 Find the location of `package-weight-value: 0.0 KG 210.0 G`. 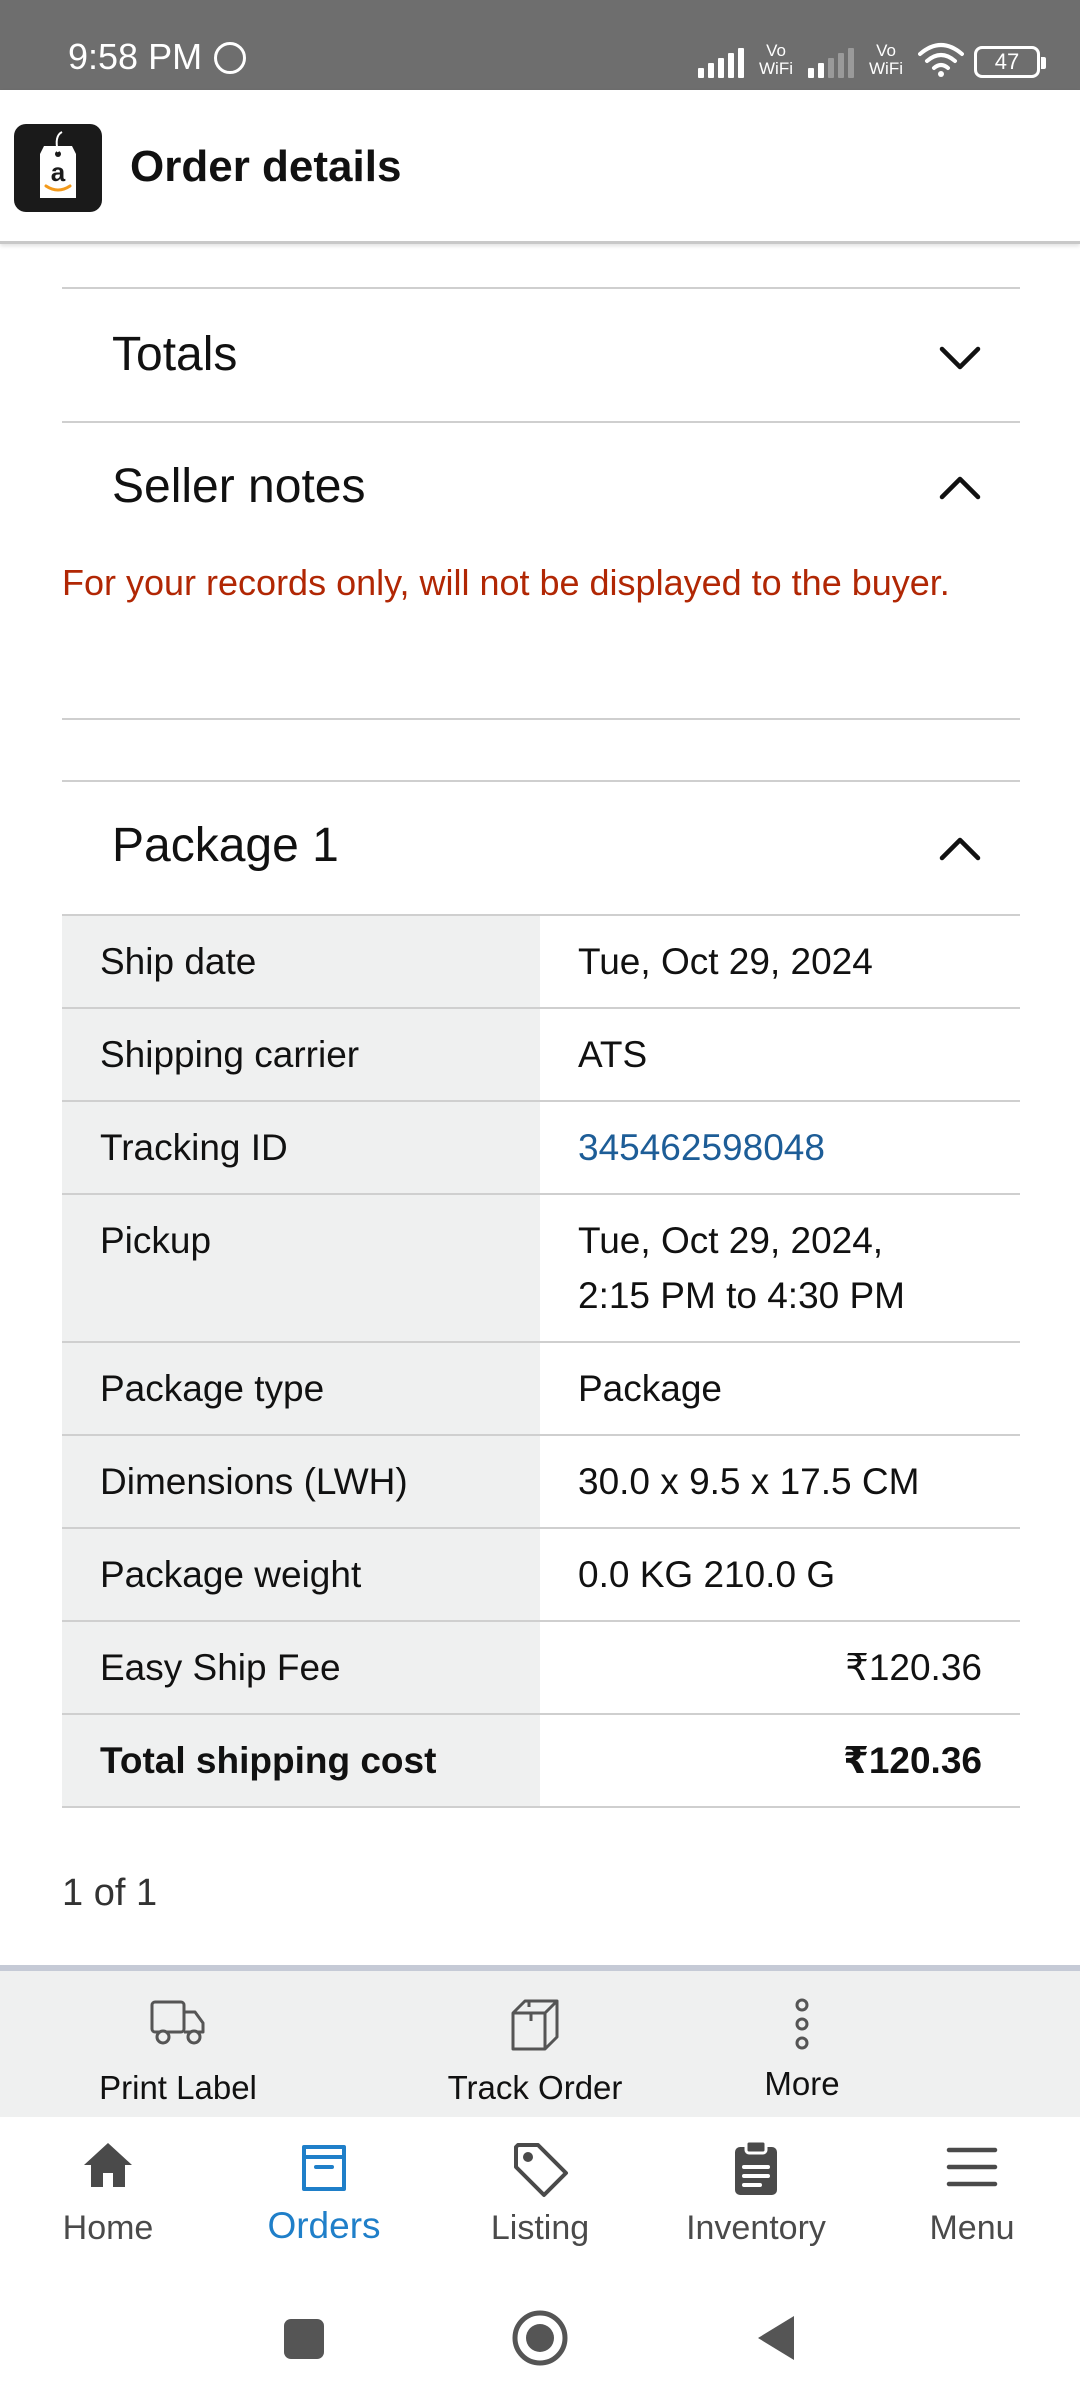

package-weight-value: 0.0 KG 210.0 G is located at coordinates (780, 1575).